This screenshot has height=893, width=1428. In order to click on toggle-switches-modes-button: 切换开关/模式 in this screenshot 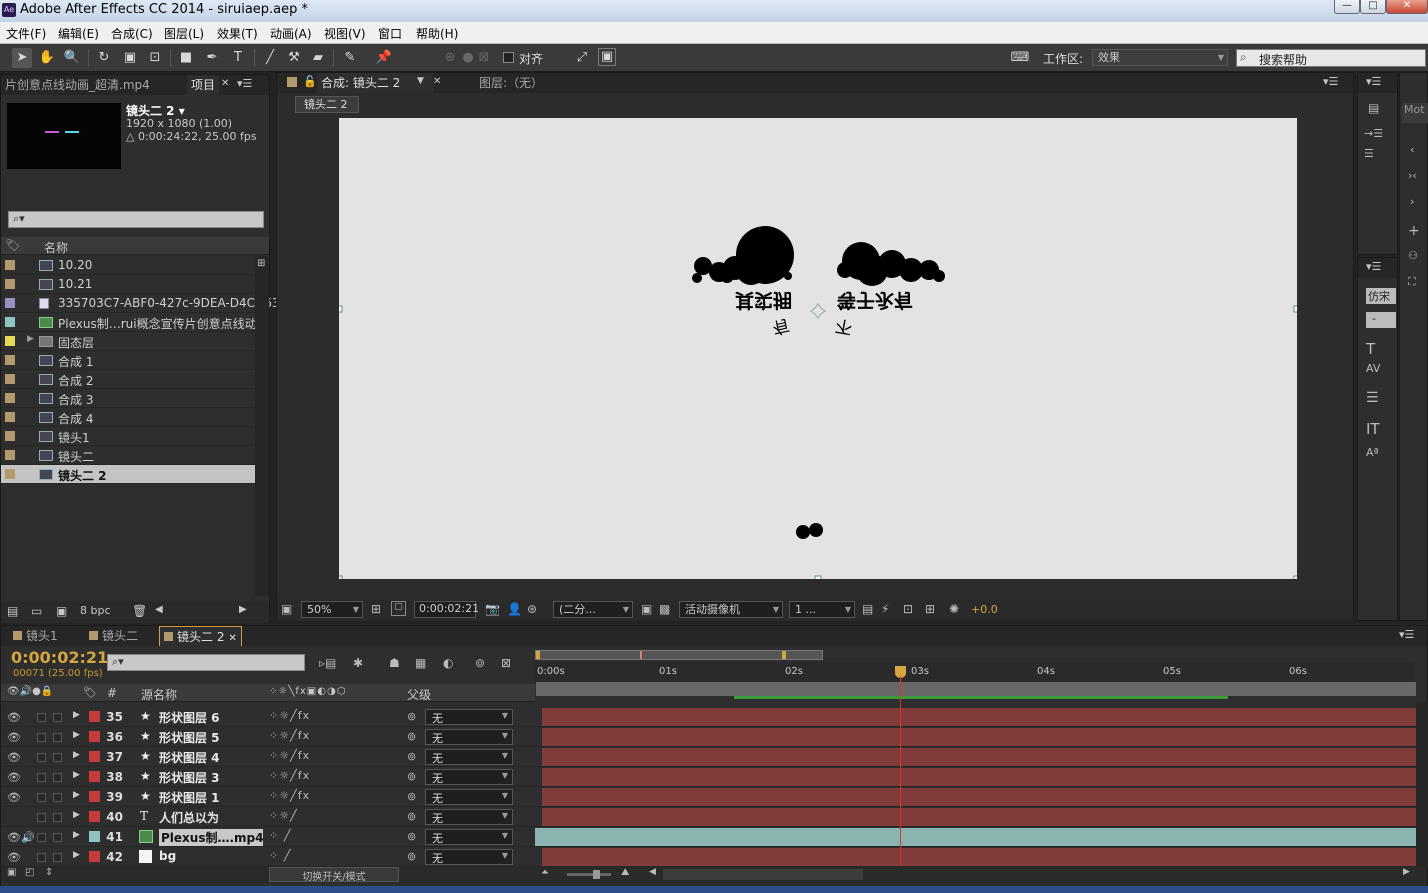, I will do `click(334, 875)`.